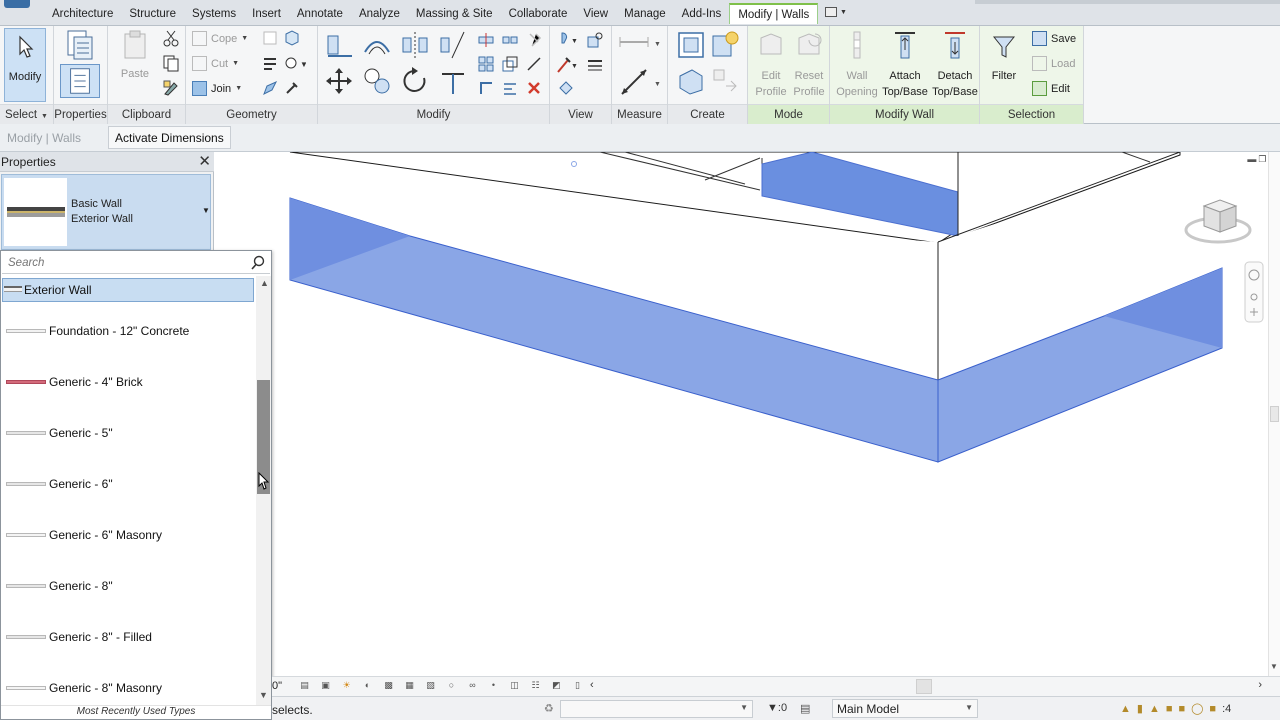  What do you see at coordinates (453, 45) in the screenshot?
I see `mirror-draw-icon` at bounding box center [453, 45].